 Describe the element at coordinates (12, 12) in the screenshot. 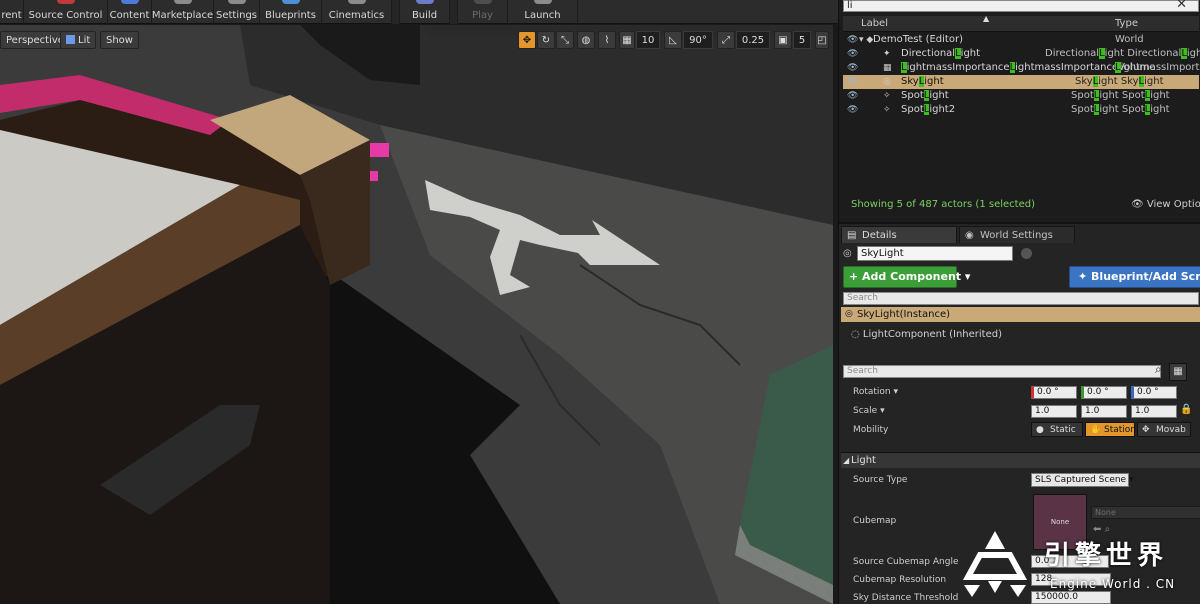

I see `toolbar-content-button: rent` at that location.